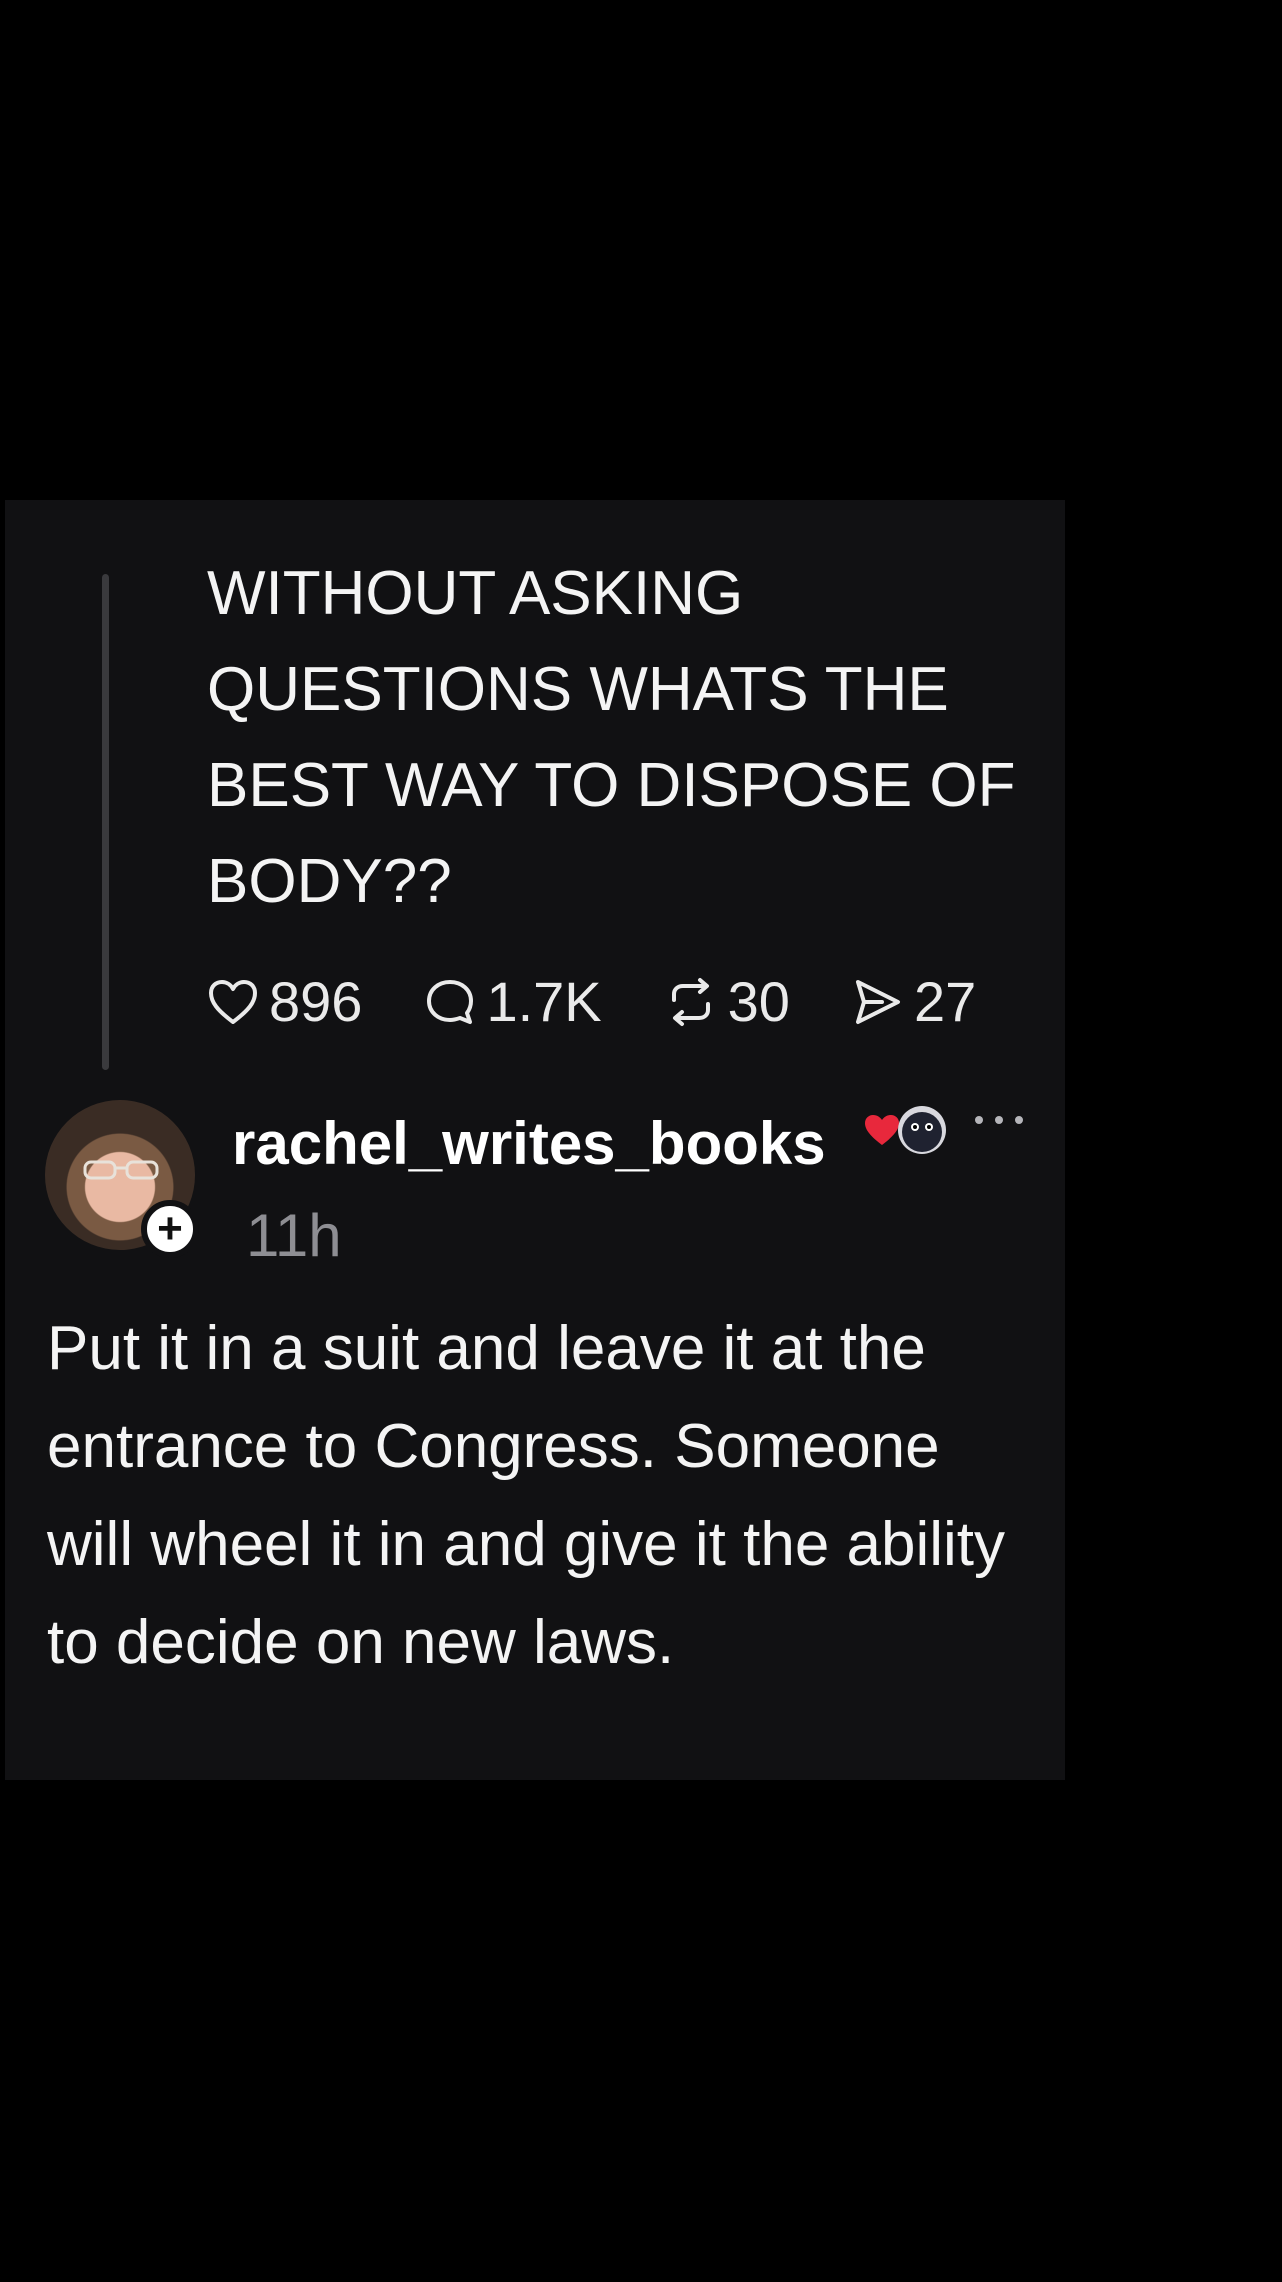 Image resolution: width=1282 pixels, height=2282 pixels. What do you see at coordinates (622, 1002) in the screenshot?
I see `parent-post-metrics: 896 1.7K 30 27` at bounding box center [622, 1002].